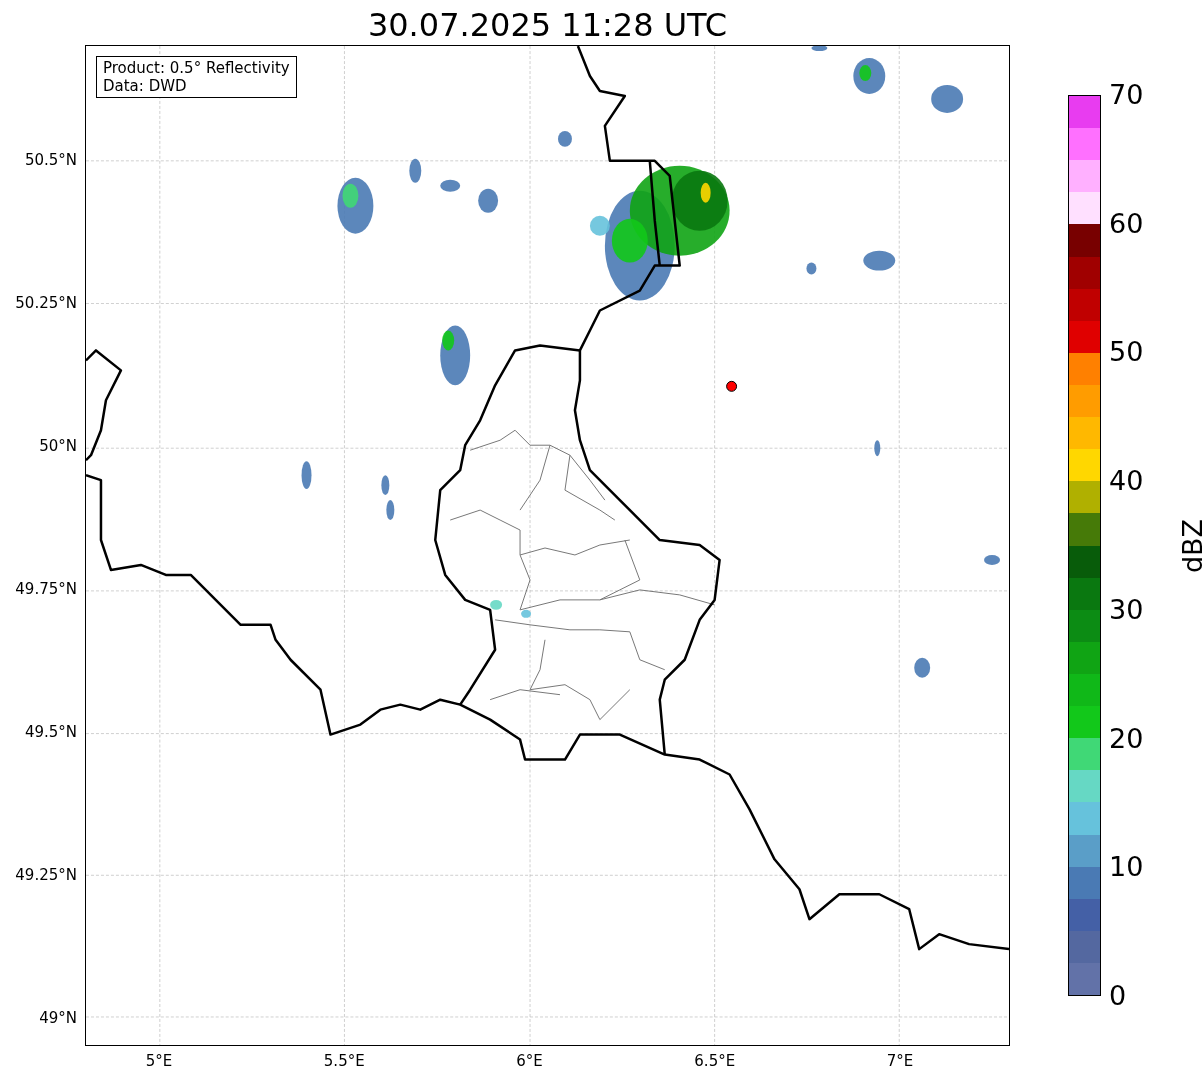  I want to click on latitude-label: 49.5°N, so click(50, 732).